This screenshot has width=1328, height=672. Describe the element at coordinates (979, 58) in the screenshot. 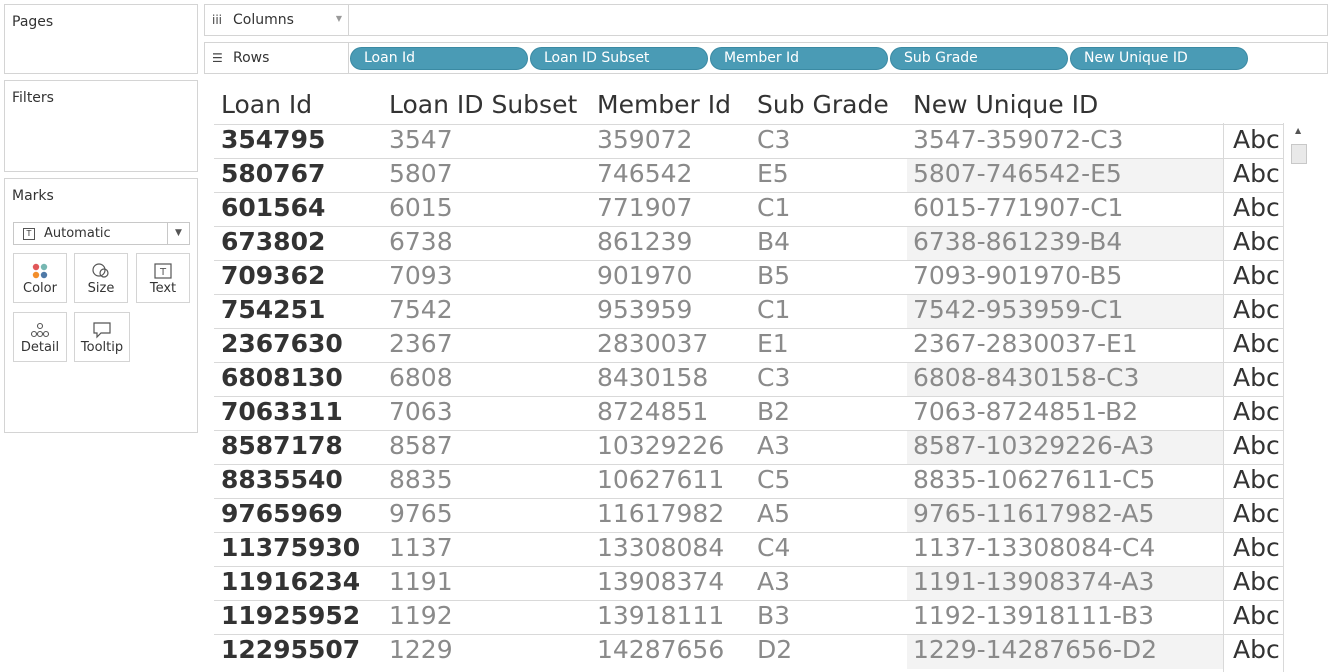

I see `pill-sub-grade: Sub Grade` at that location.